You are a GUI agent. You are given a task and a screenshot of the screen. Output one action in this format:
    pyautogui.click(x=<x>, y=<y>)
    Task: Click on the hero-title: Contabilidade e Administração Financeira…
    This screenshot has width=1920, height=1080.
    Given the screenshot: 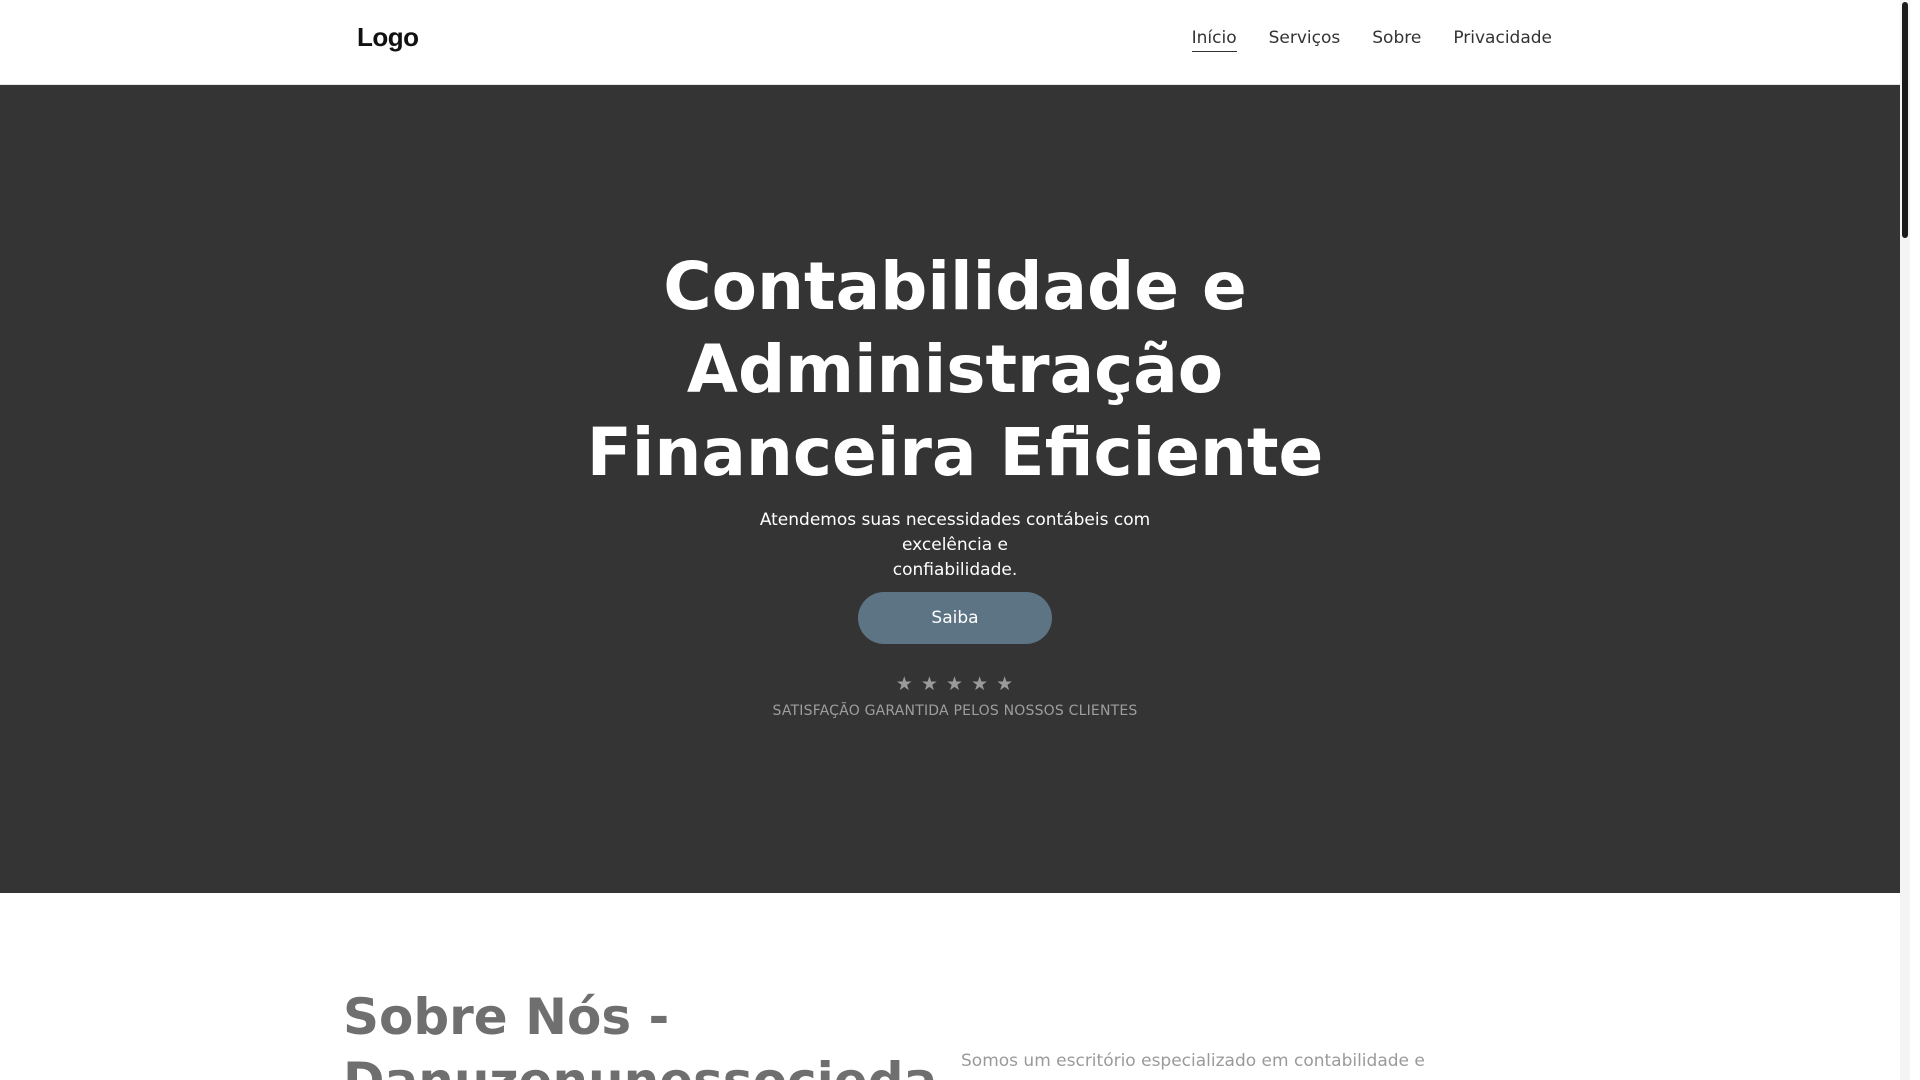 What is the action you would take?
    pyautogui.click(x=955, y=369)
    